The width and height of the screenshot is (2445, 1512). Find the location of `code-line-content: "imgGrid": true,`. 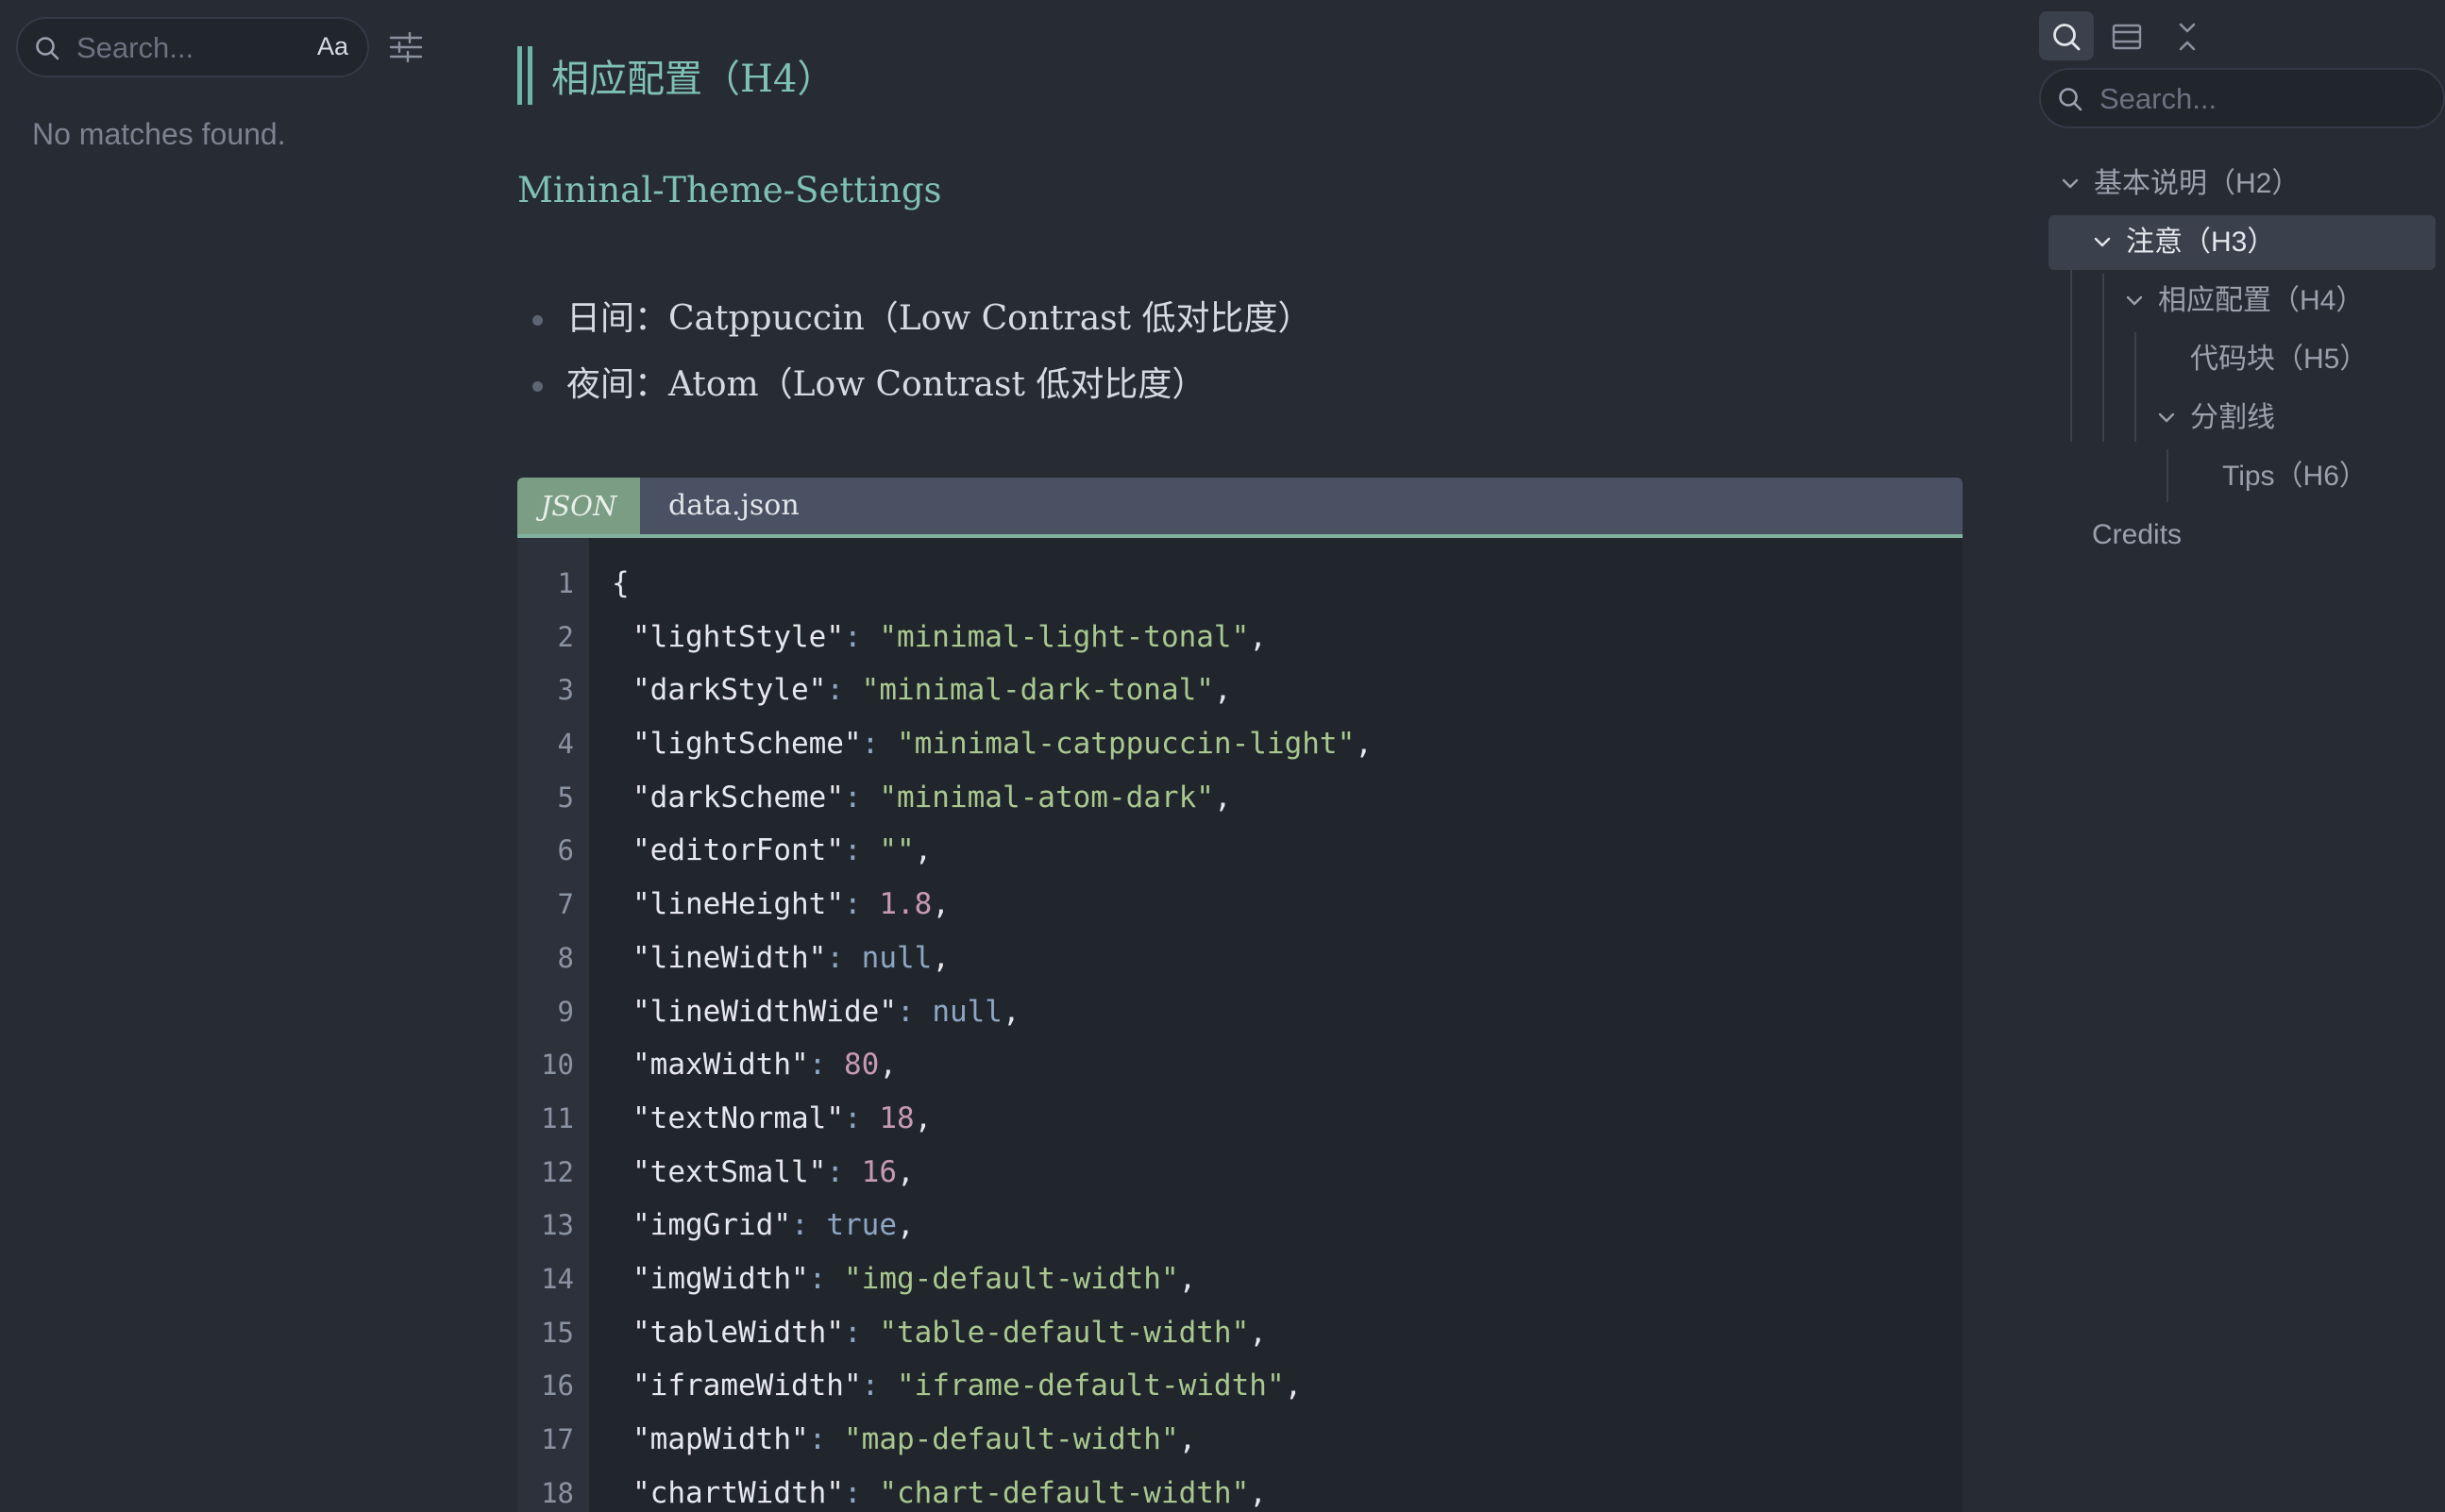

code-line-content: "imgGrid": true, is located at coordinates (773, 1225).